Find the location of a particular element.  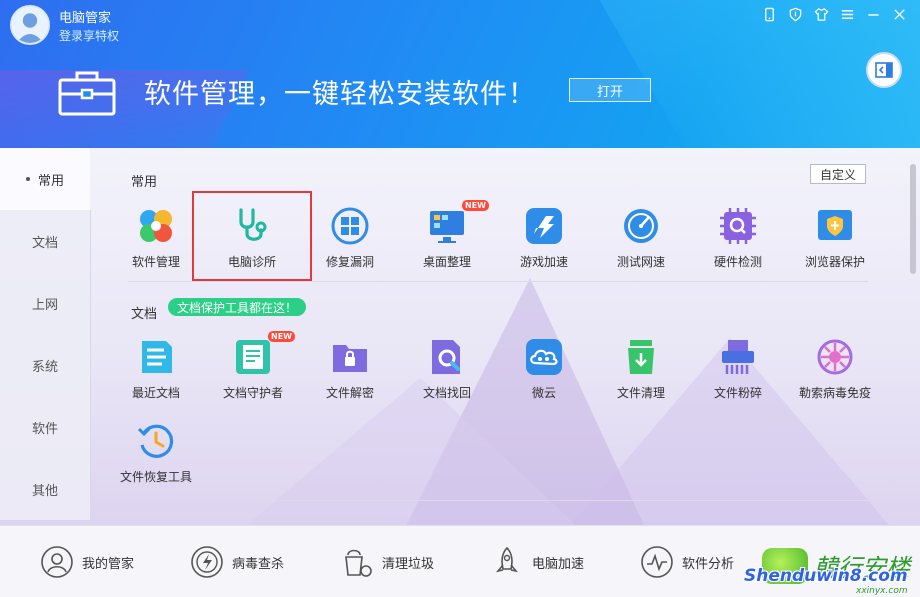

virus-icon is located at coordinates (835, 357).